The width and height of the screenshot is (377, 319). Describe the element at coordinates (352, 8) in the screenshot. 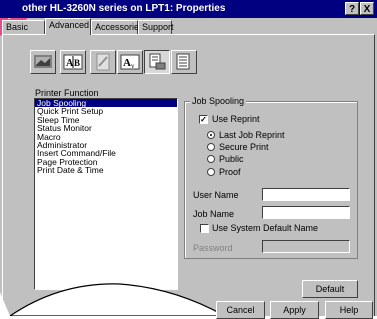

I see `help-question-button: ?` at that location.